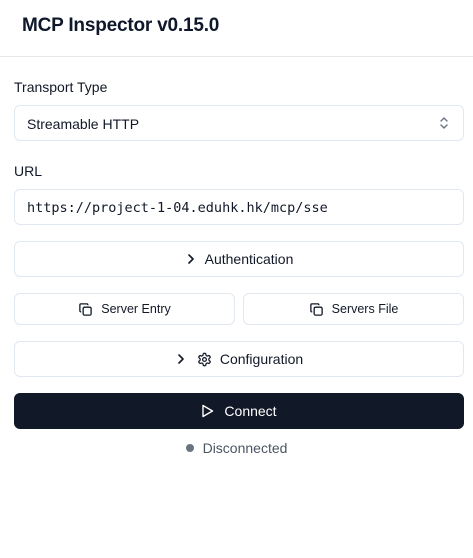  I want to click on url-input: https://project-1-04.eduhk.hk/mcp/sse, so click(239, 207).